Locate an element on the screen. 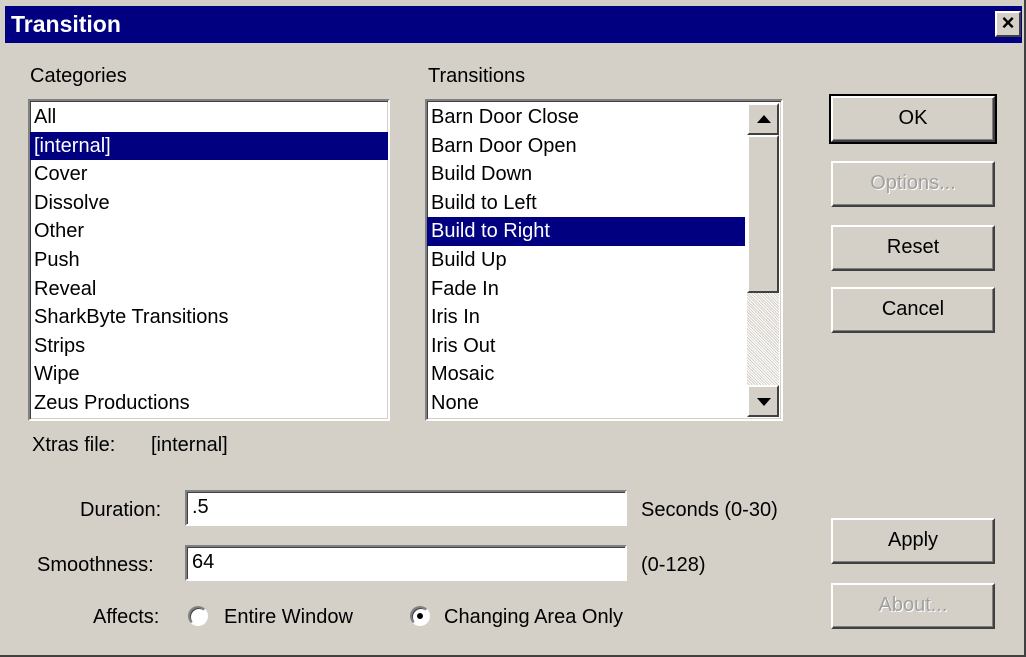 The width and height of the screenshot is (1026, 657). transitions-scrollbar is located at coordinates (763, 260).